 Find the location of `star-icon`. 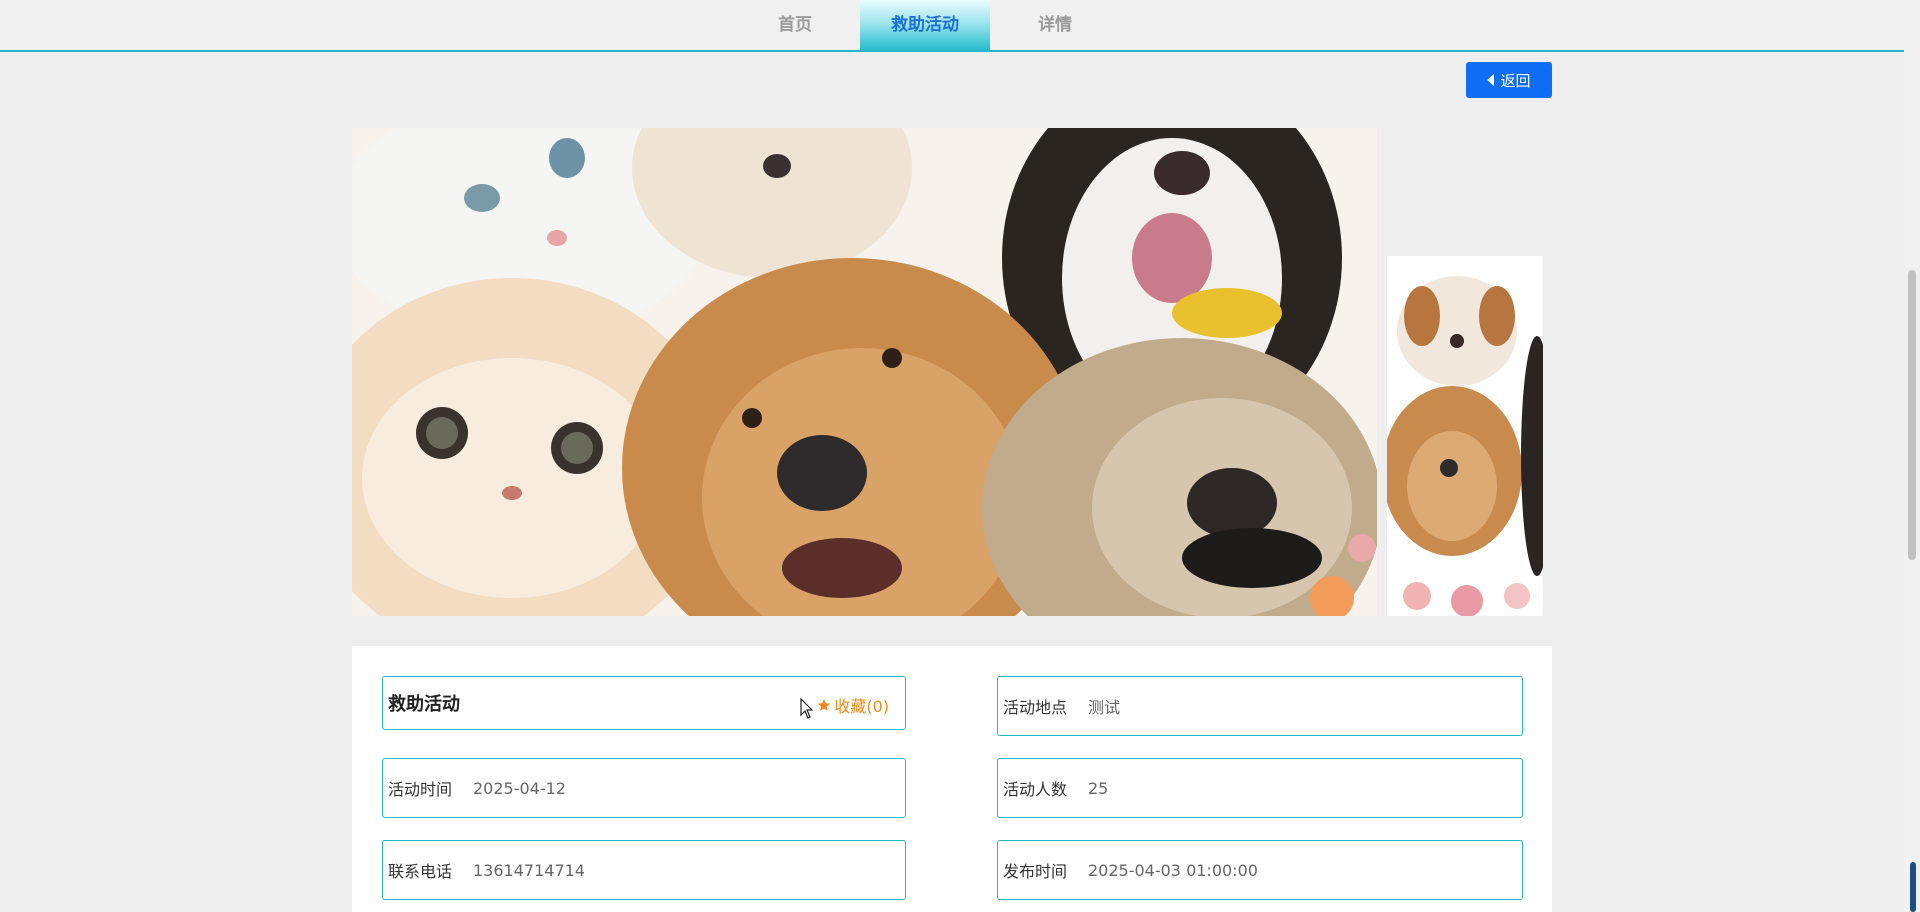

star-icon is located at coordinates (824, 705).